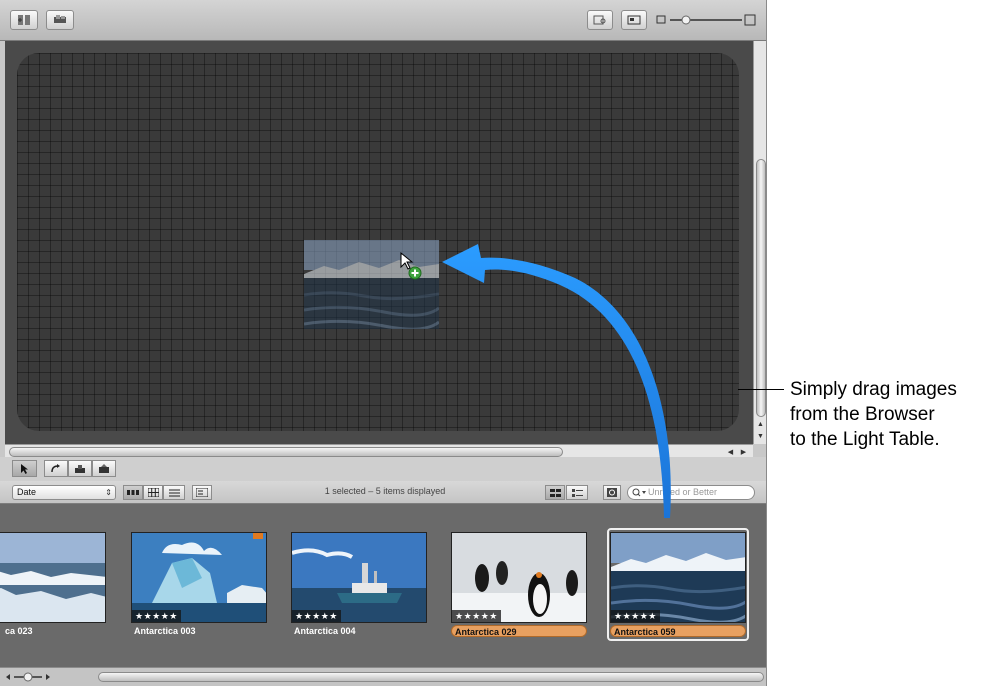 The height and width of the screenshot is (686, 986). I want to click on list-icon, so click(174, 492).